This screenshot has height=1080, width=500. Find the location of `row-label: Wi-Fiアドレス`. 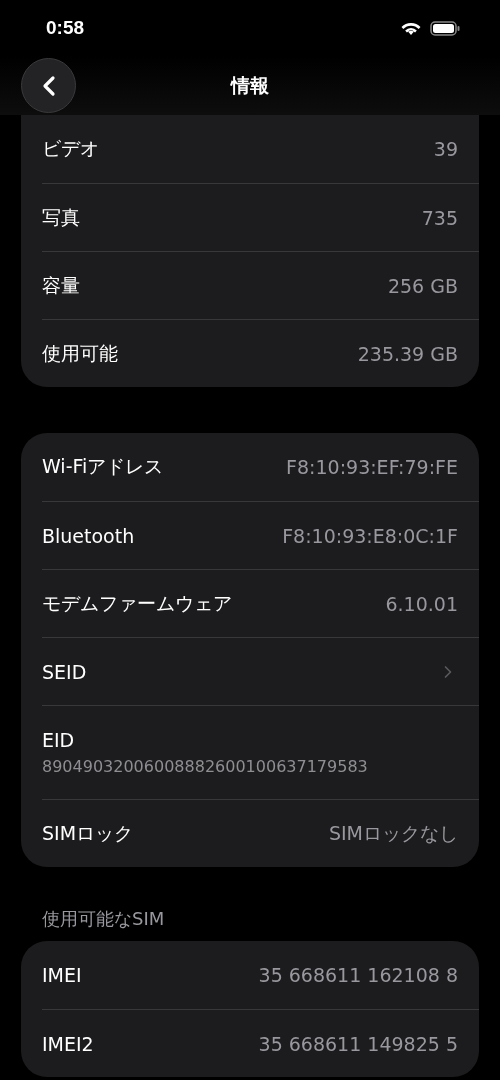

row-label: Wi-Fiアドレス is located at coordinates (103, 466).